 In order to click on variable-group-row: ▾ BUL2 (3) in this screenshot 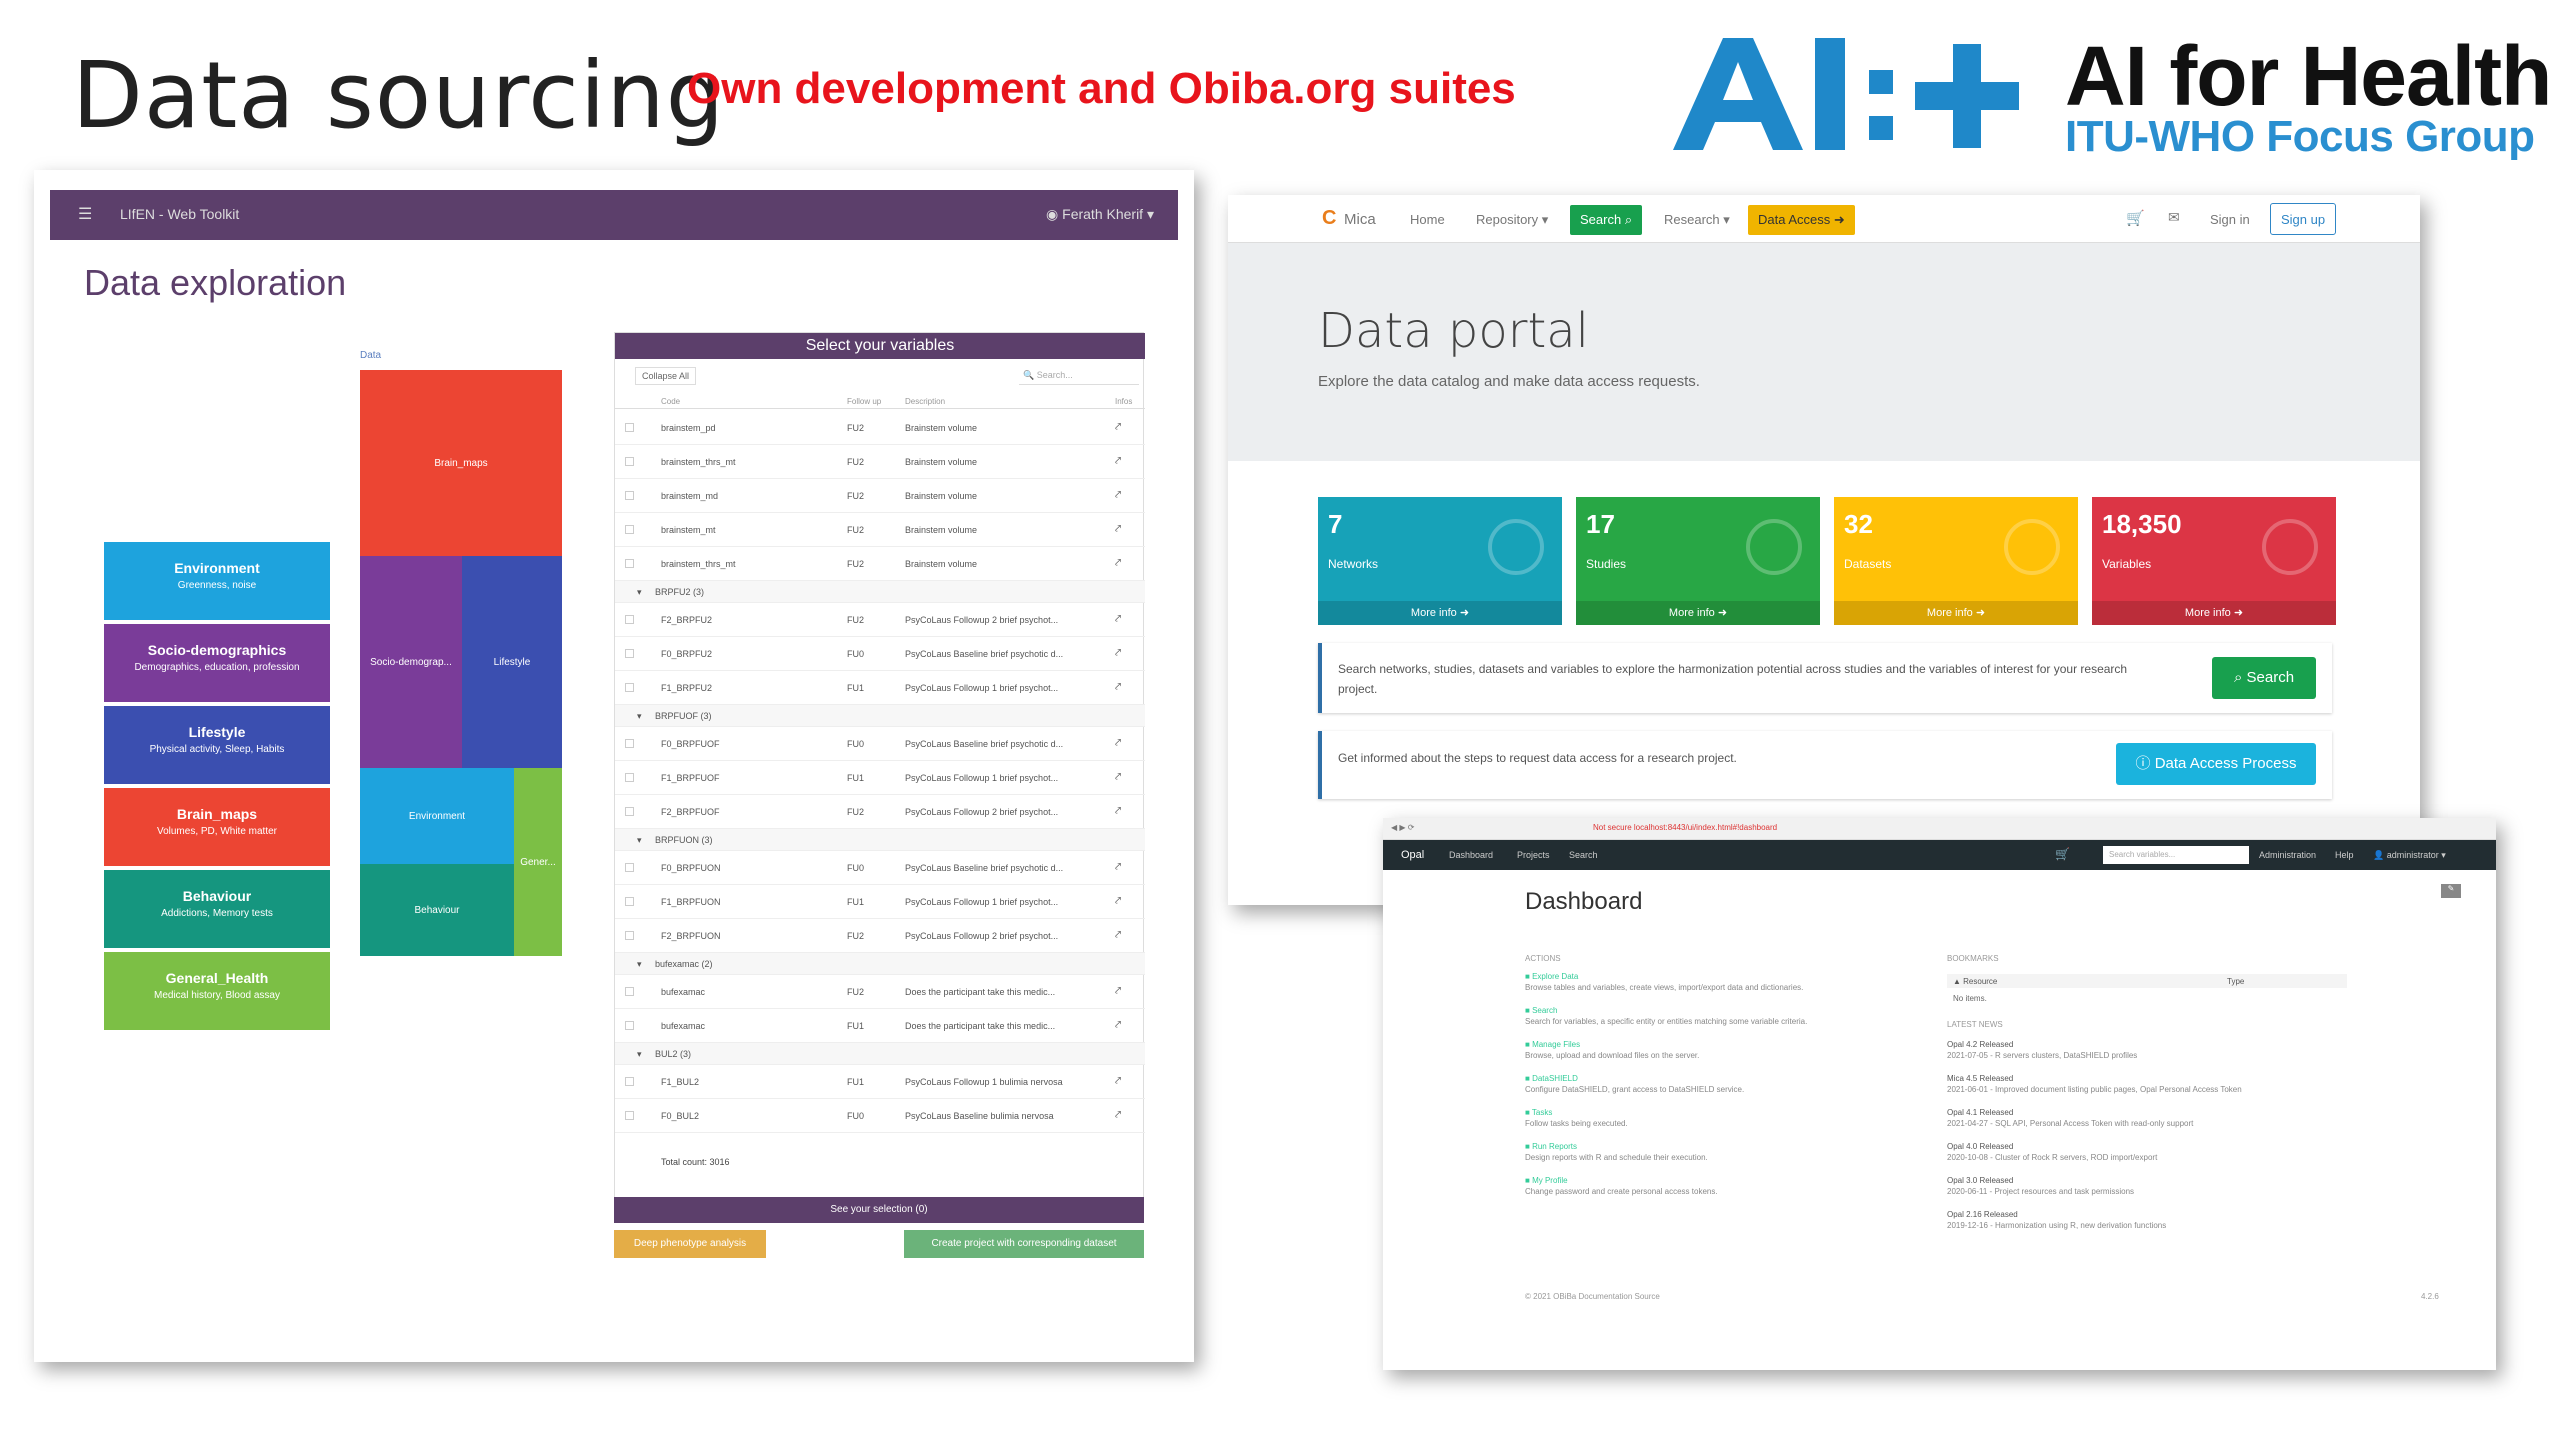, I will do `click(880, 1054)`.